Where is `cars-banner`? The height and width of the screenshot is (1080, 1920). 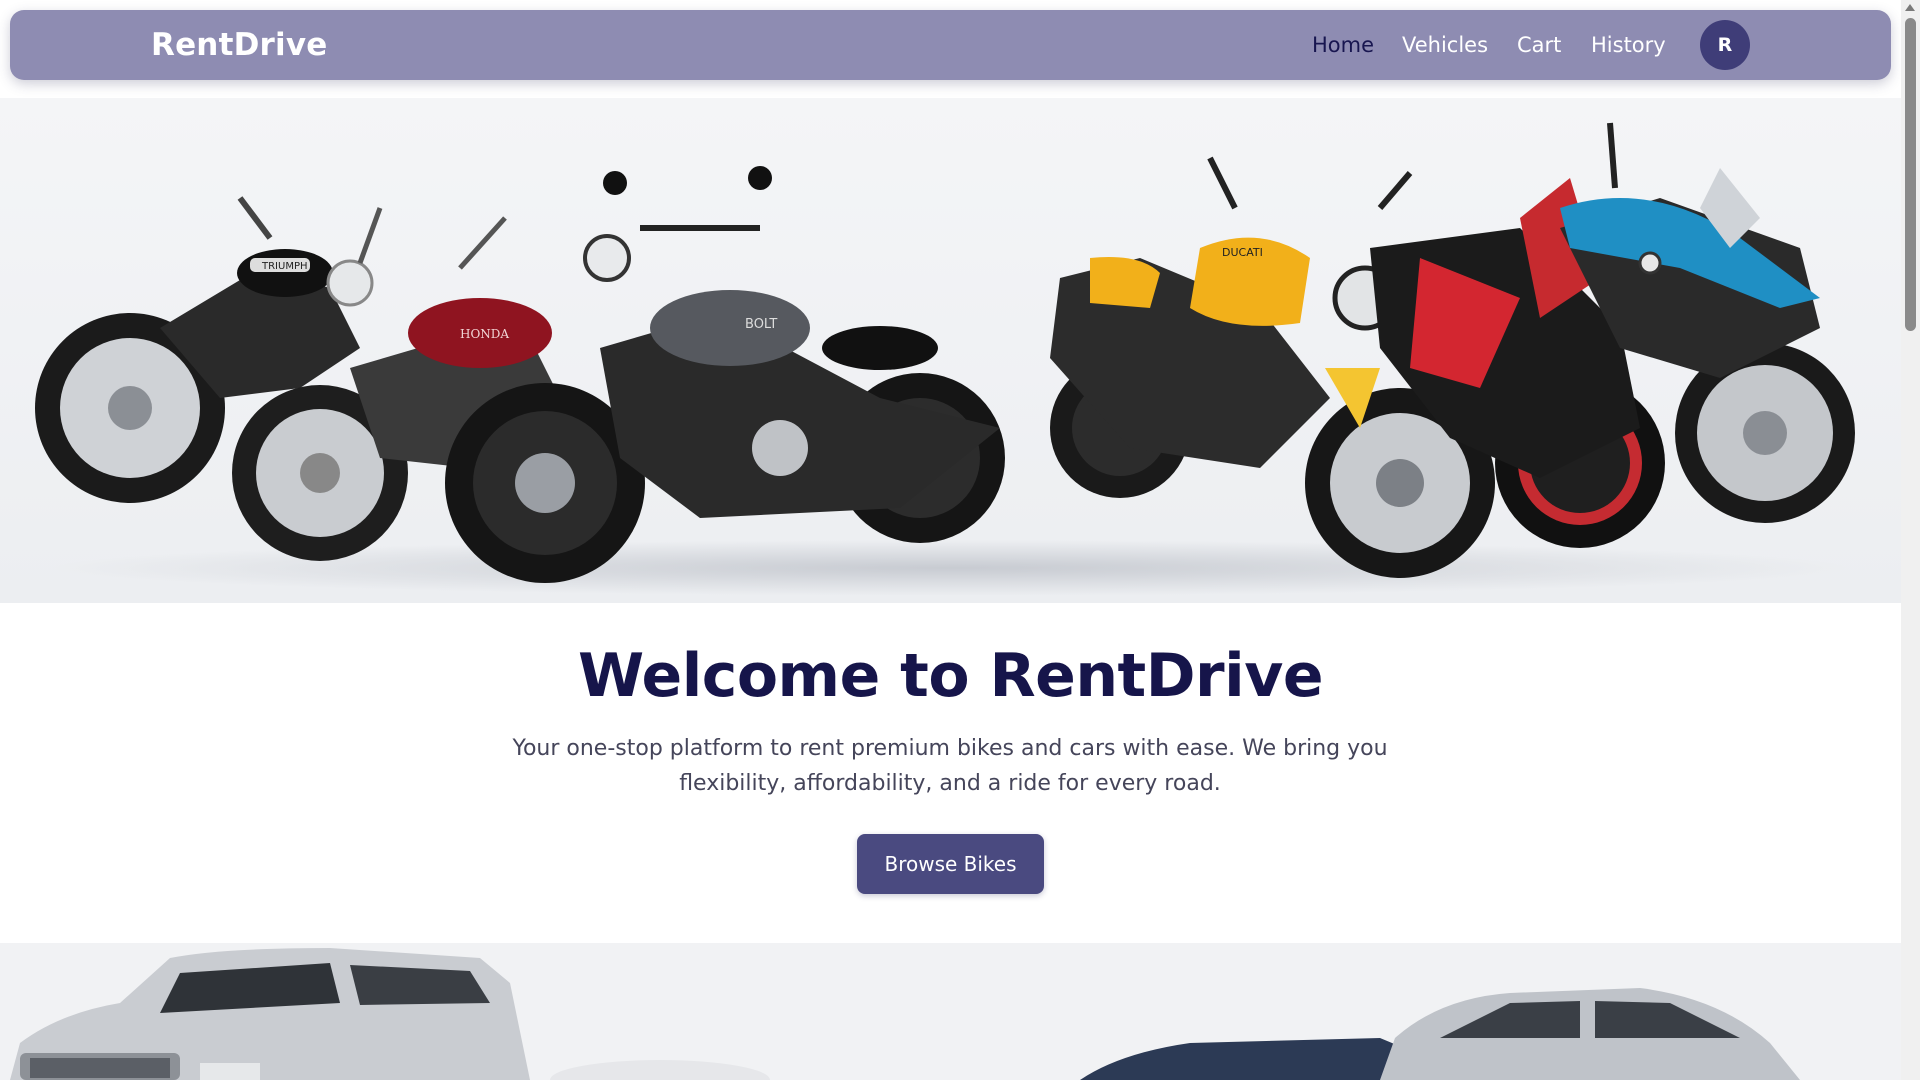
cars-banner is located at coordinates (950, 1011).